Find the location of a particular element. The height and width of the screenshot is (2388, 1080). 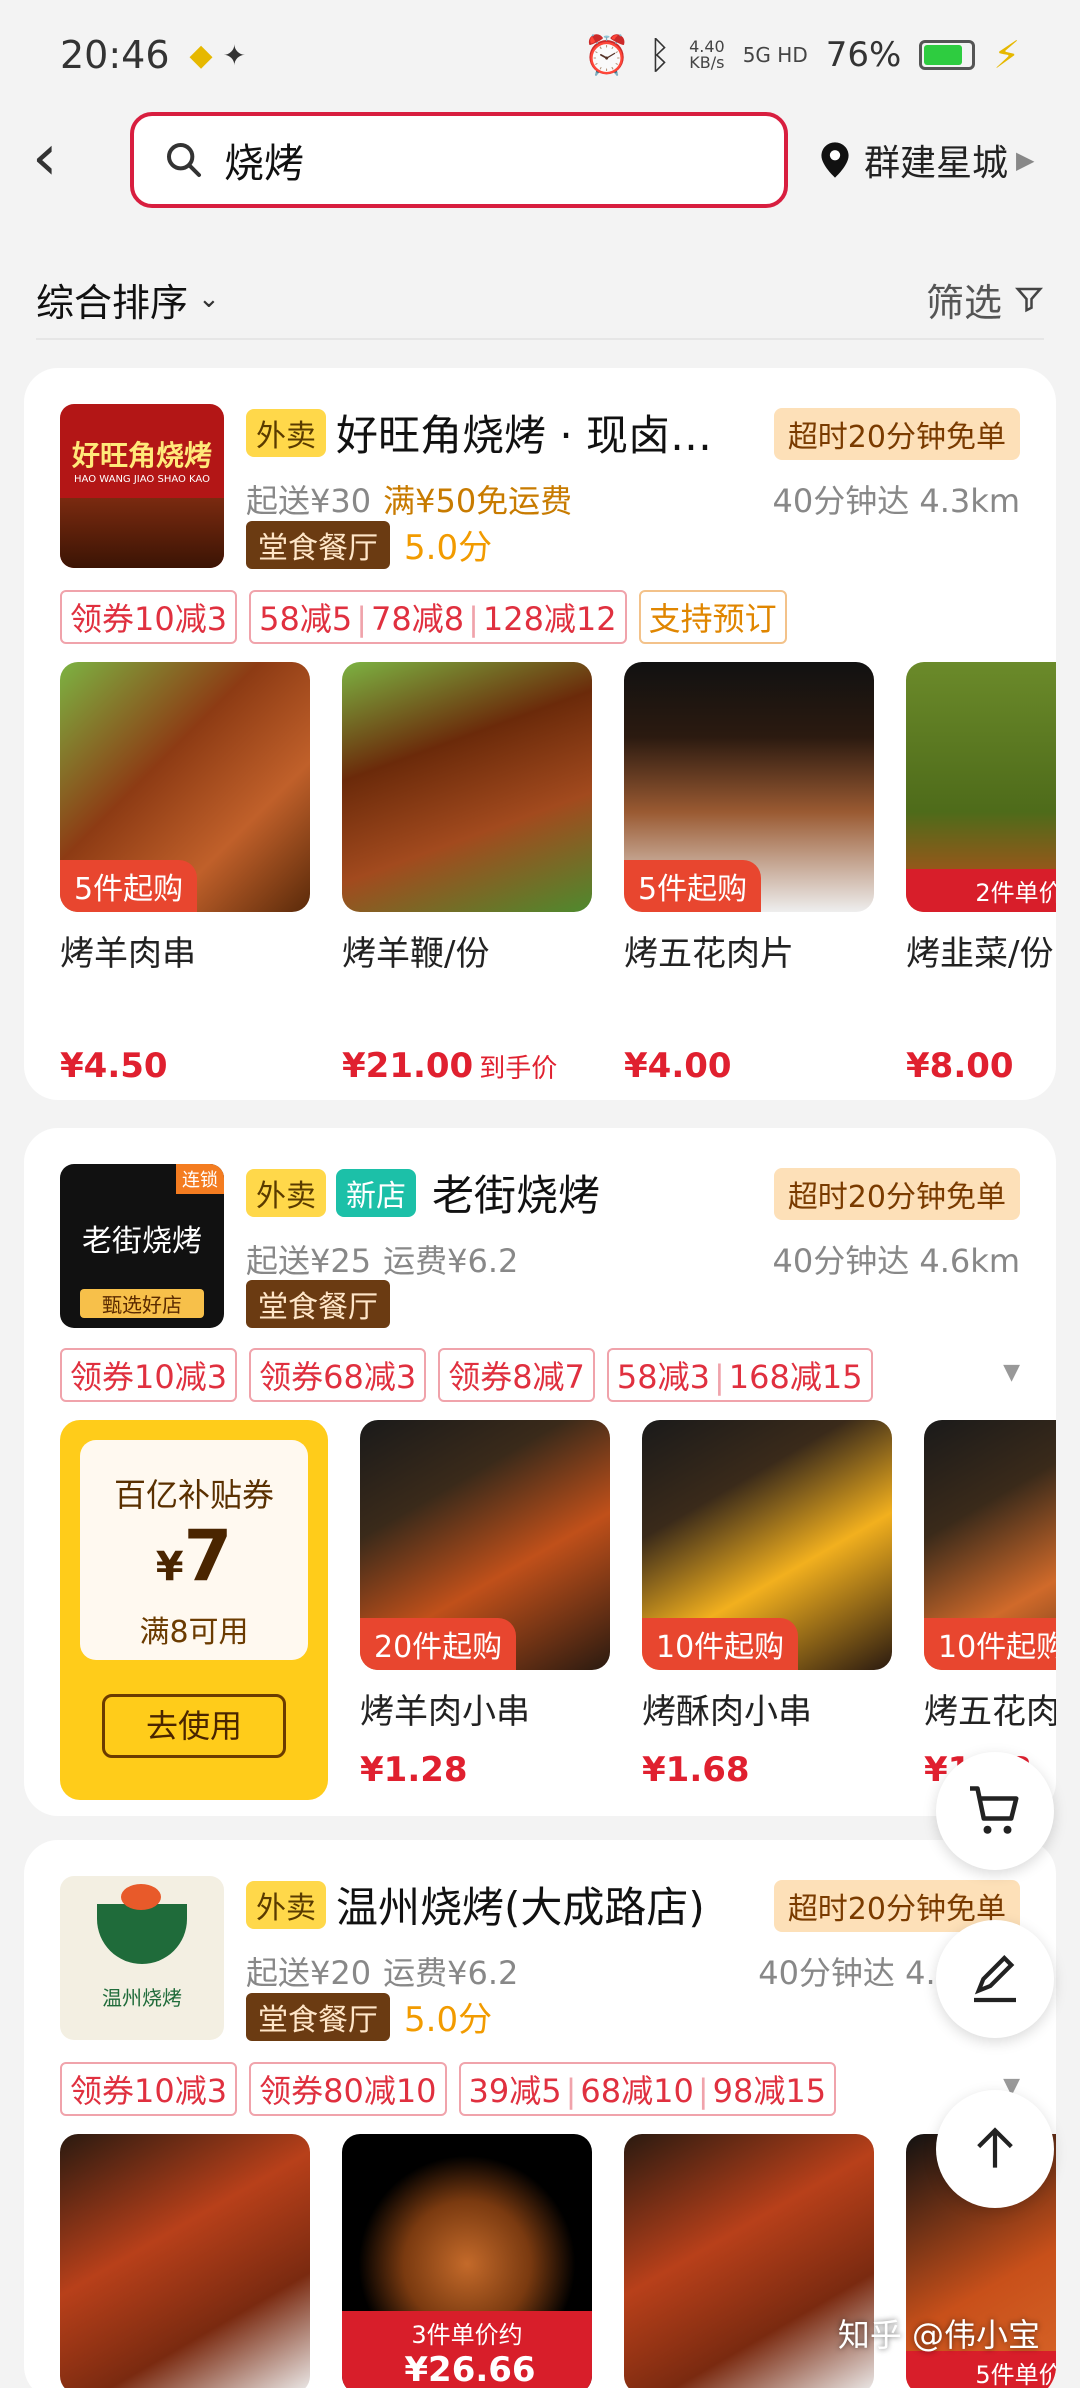

item-name: 烤羊肉小串 is located at coordinates (445, 1712).